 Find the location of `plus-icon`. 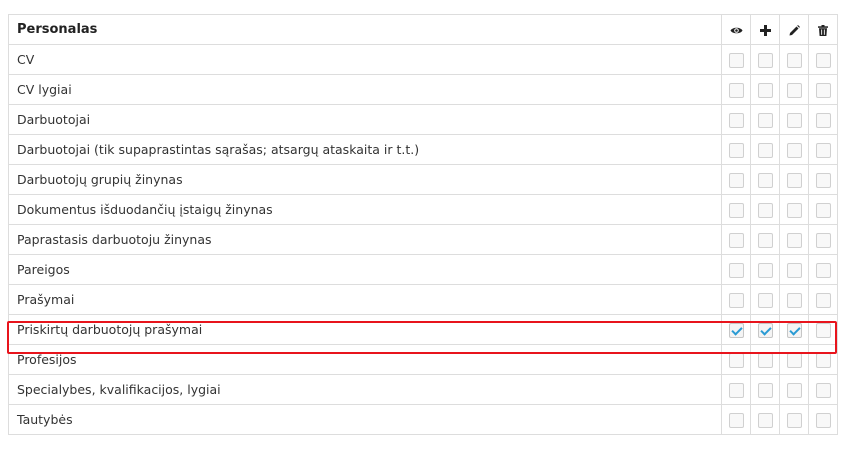

plus-icon is located at coordinates (765, 30).